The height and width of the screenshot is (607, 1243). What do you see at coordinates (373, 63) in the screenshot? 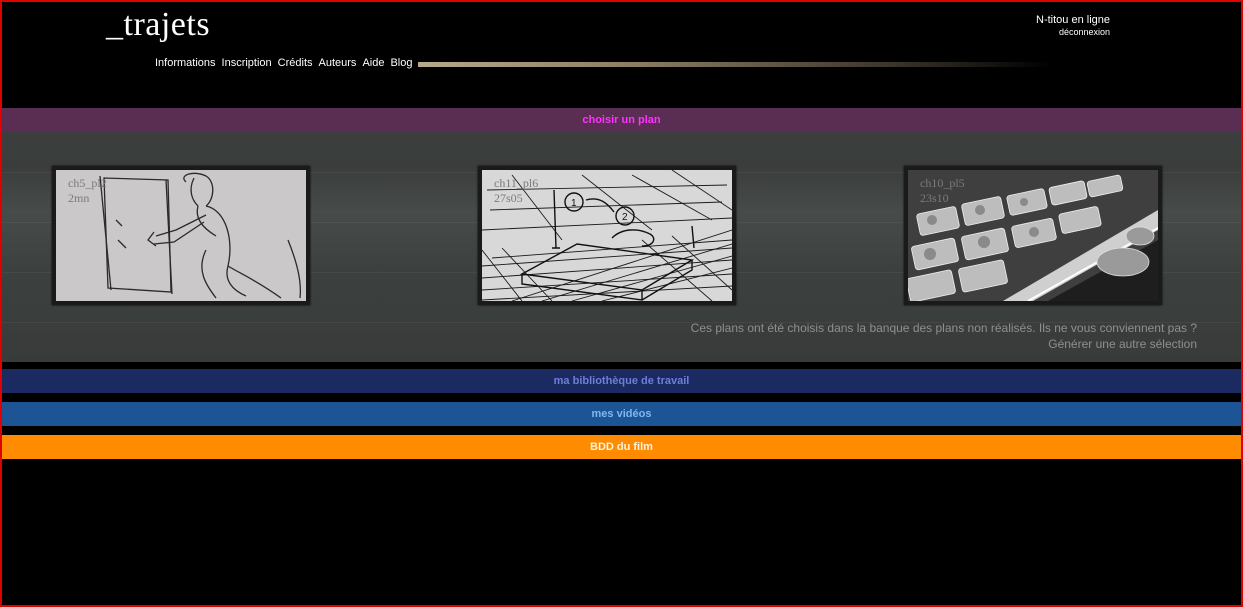
I see `nav-aide: Aide` at bounding box center [373, 63].